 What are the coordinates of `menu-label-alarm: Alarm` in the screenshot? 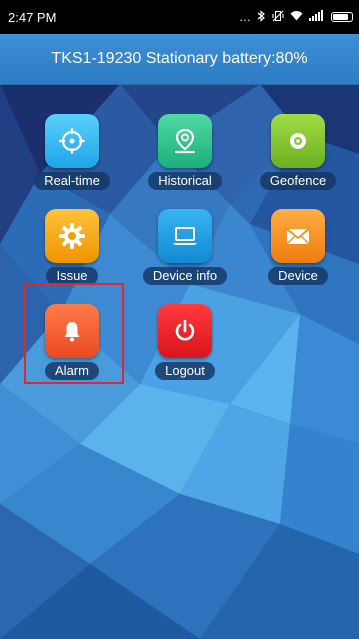 It's located at (72, 371).